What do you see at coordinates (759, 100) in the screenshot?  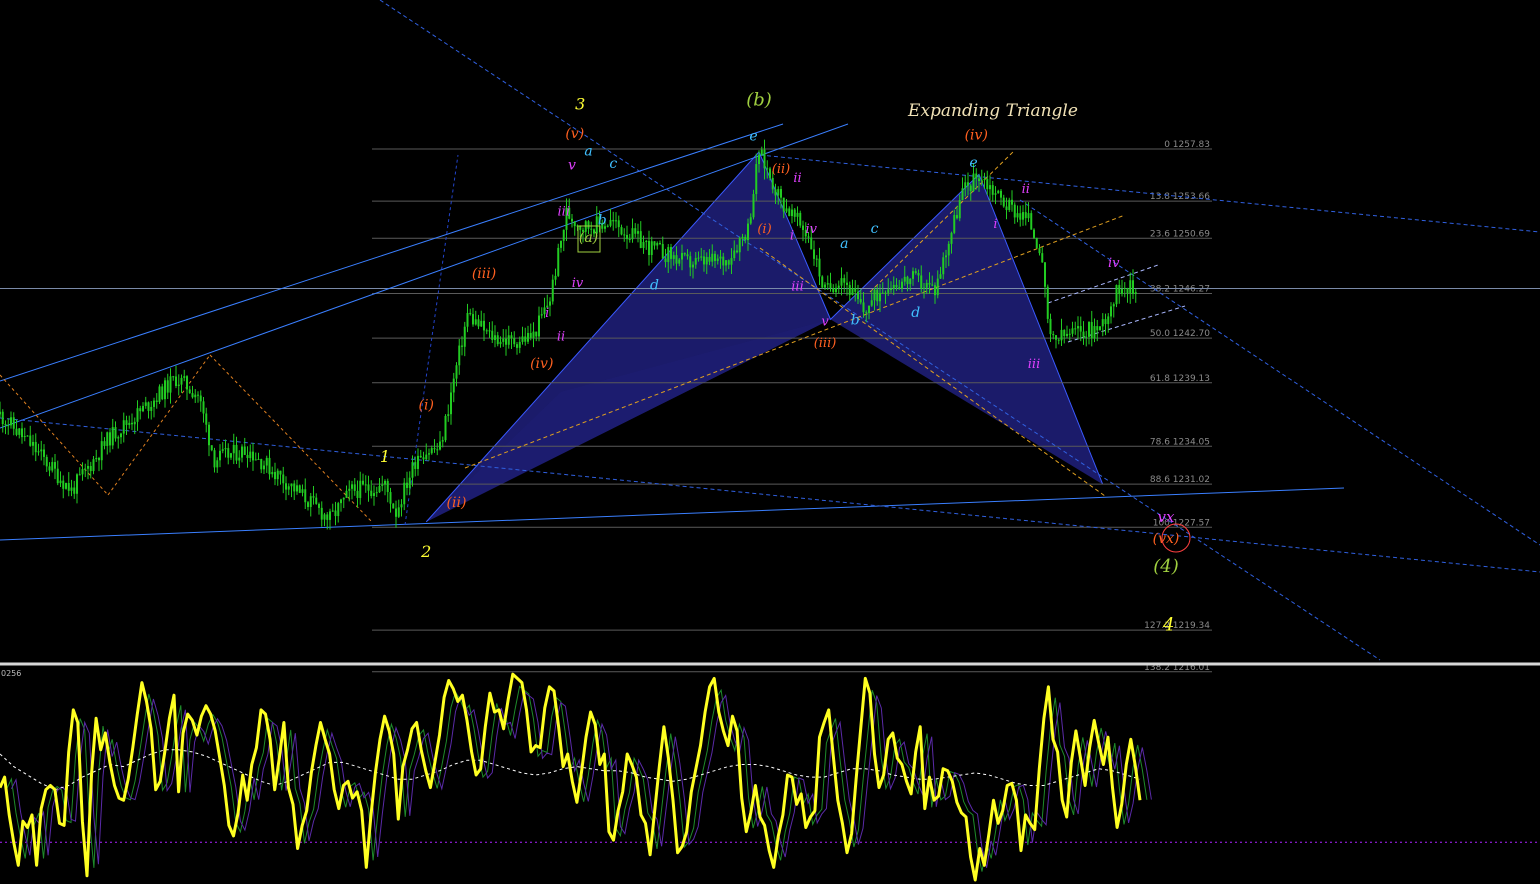 I see `wave-label-14: (b)` at bounding box center [759, 100].